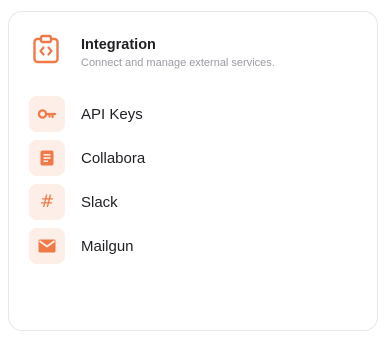 This screenshot has height=345, width=387. Describe the element at coordinates (47, 158) in the screenshot. I see `document-icon` at that location.